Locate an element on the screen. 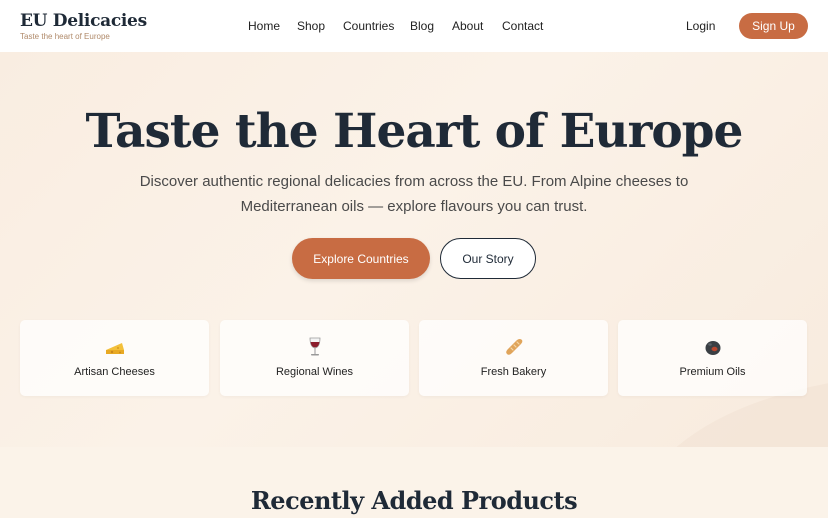 The image size is (828, 518). nav-contact: Contact is located at coordinates (522, 26).